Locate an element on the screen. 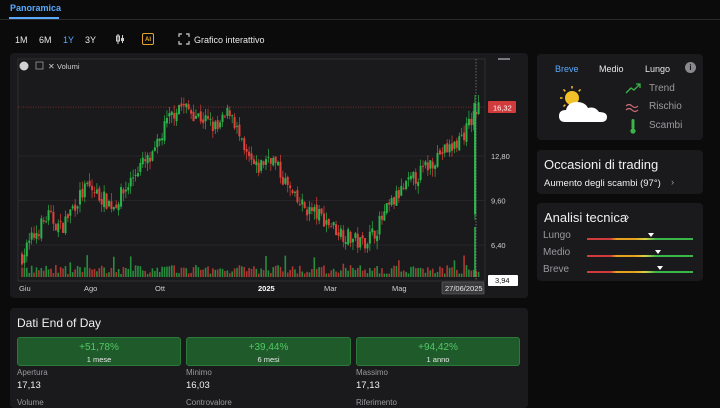 This screenshot has height=408, width=720. ta-label-lungo: Lungo is located at coordinates (557, 235).